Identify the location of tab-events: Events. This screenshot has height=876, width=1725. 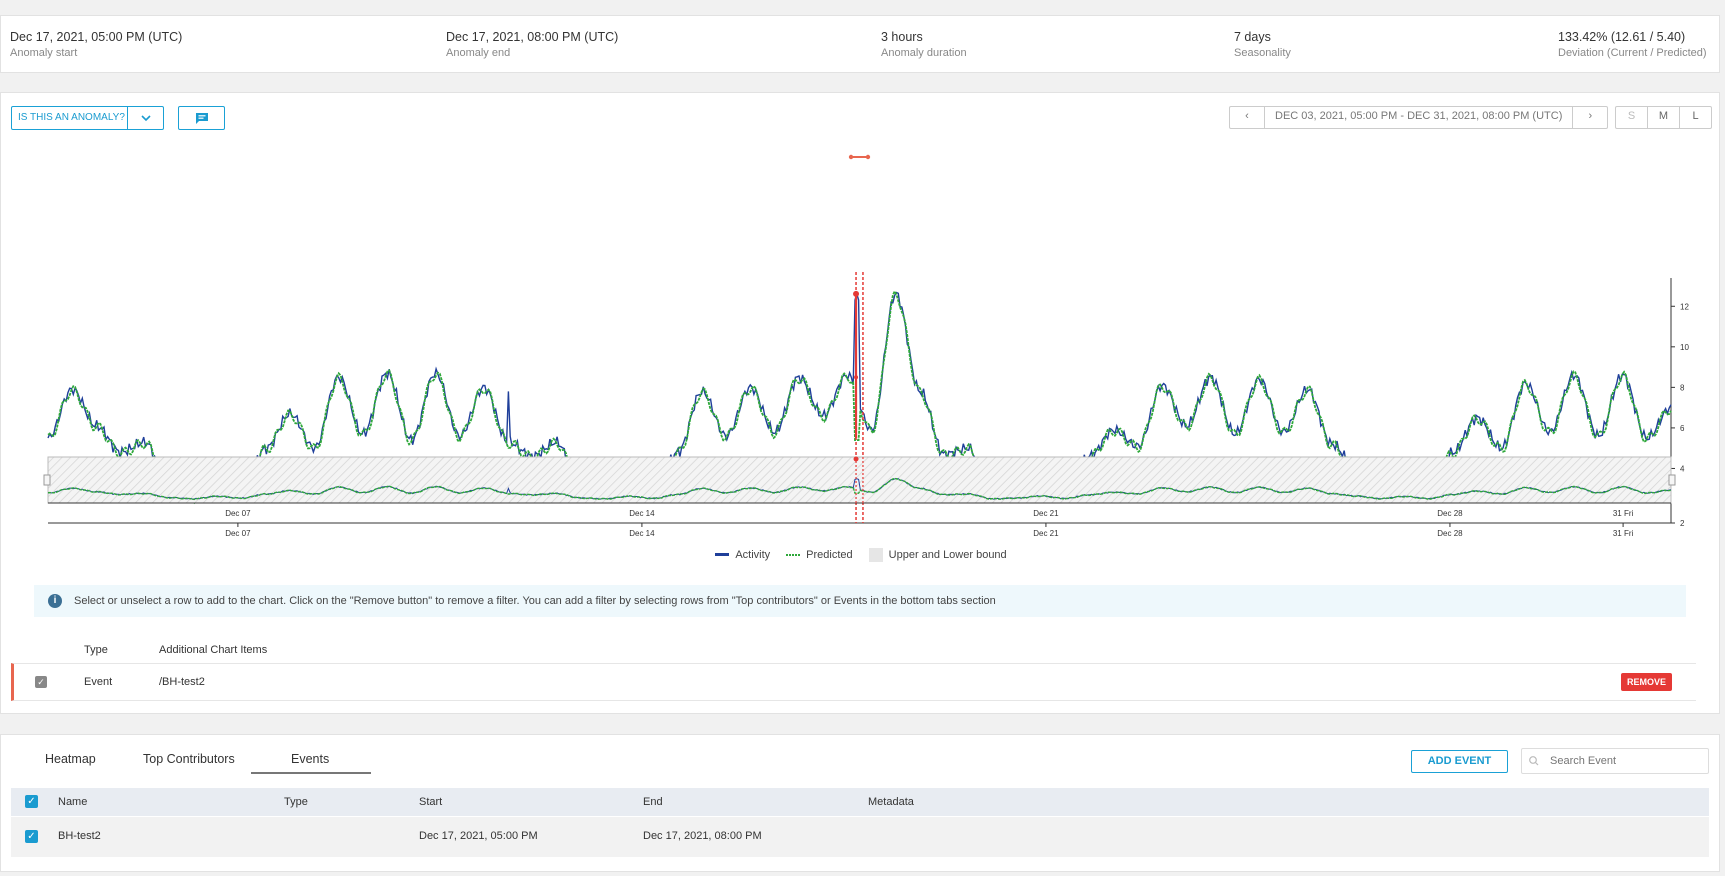
(310, 759).